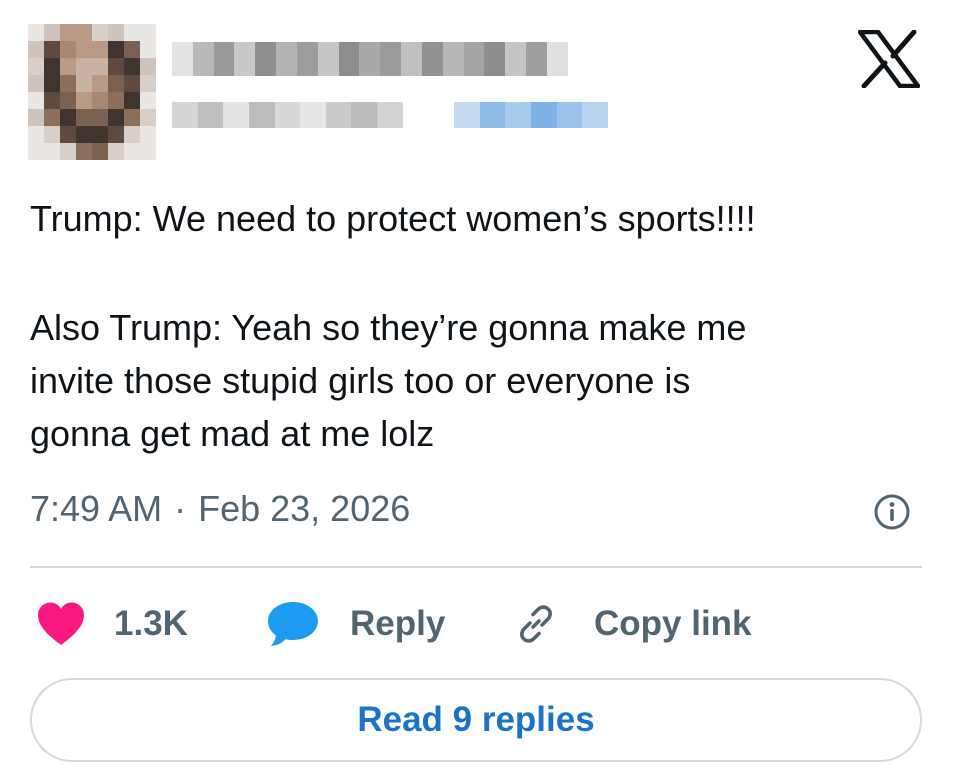 This screenshot has height=780, width=960. I want to click on reply-label: Reply, so click(398, 623).